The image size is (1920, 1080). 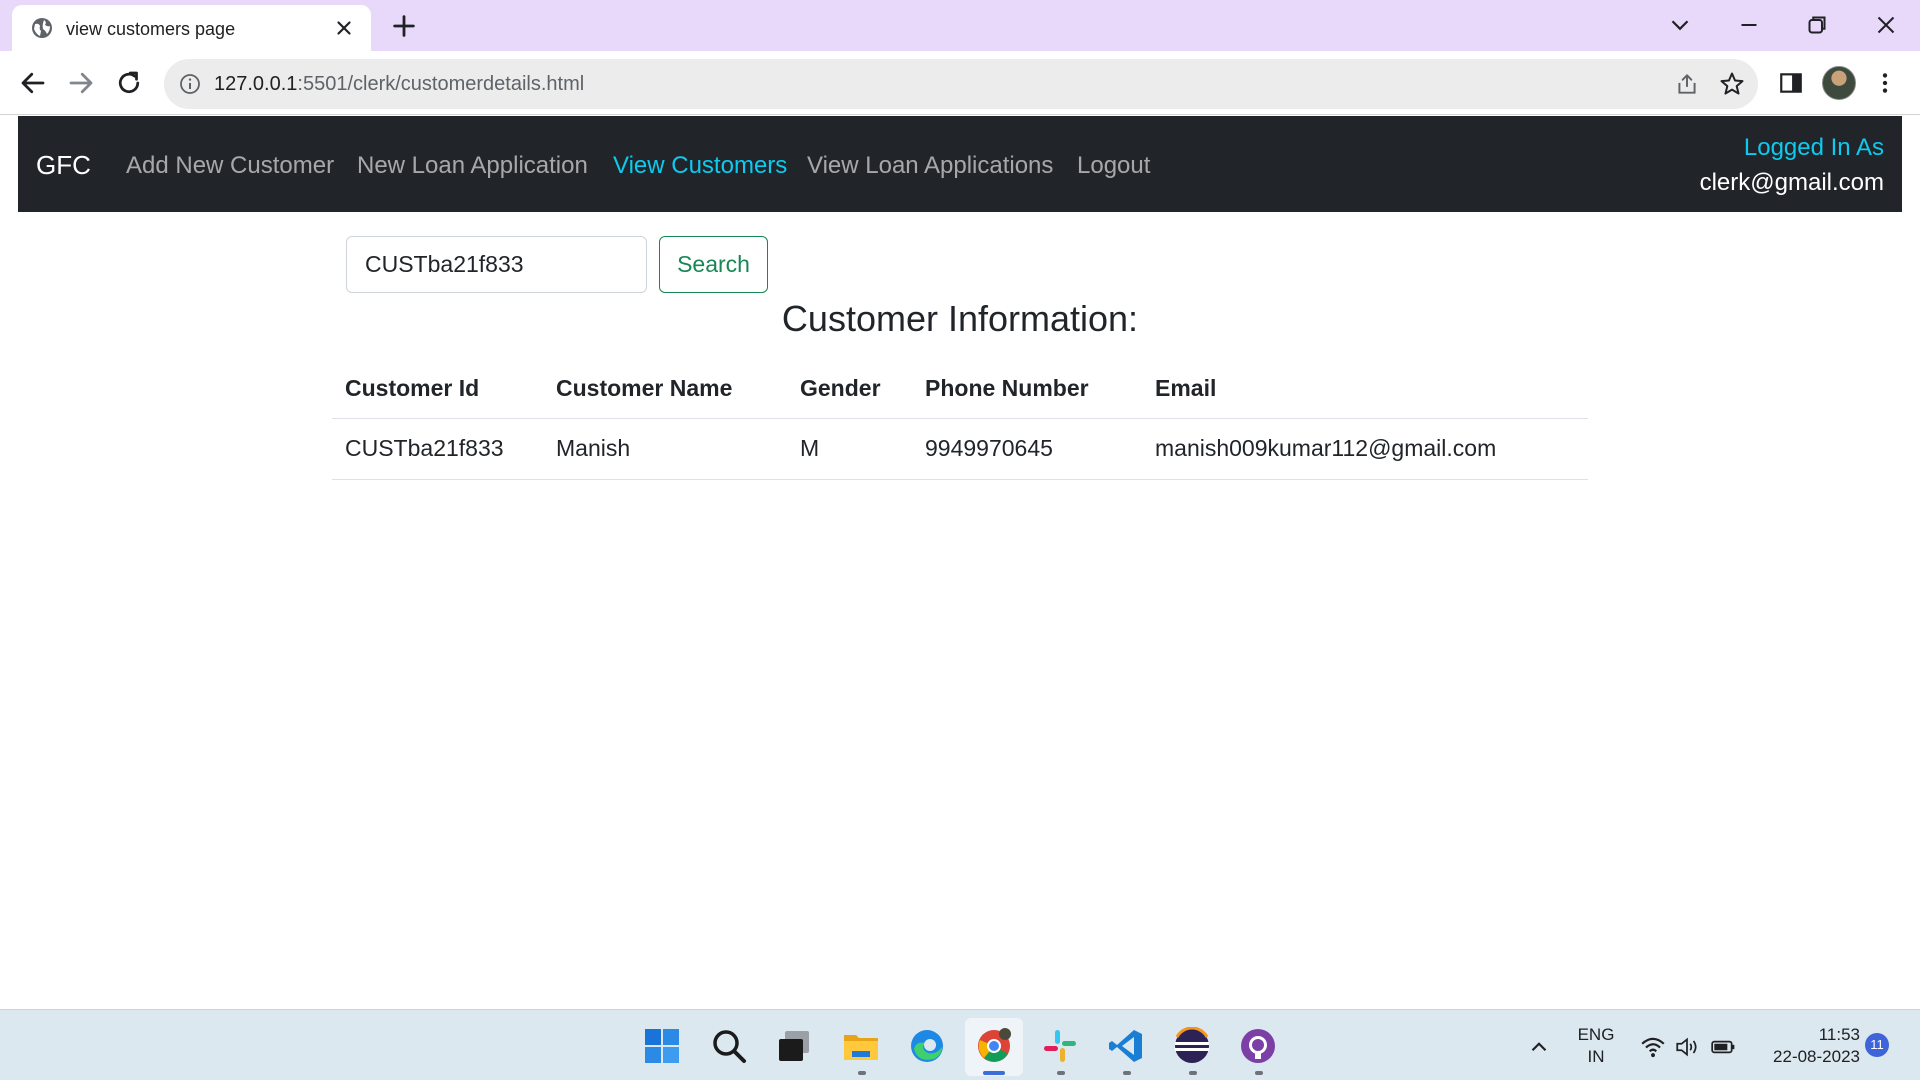 I want to click on back-arrow-icon, so click(x=33, y=83).